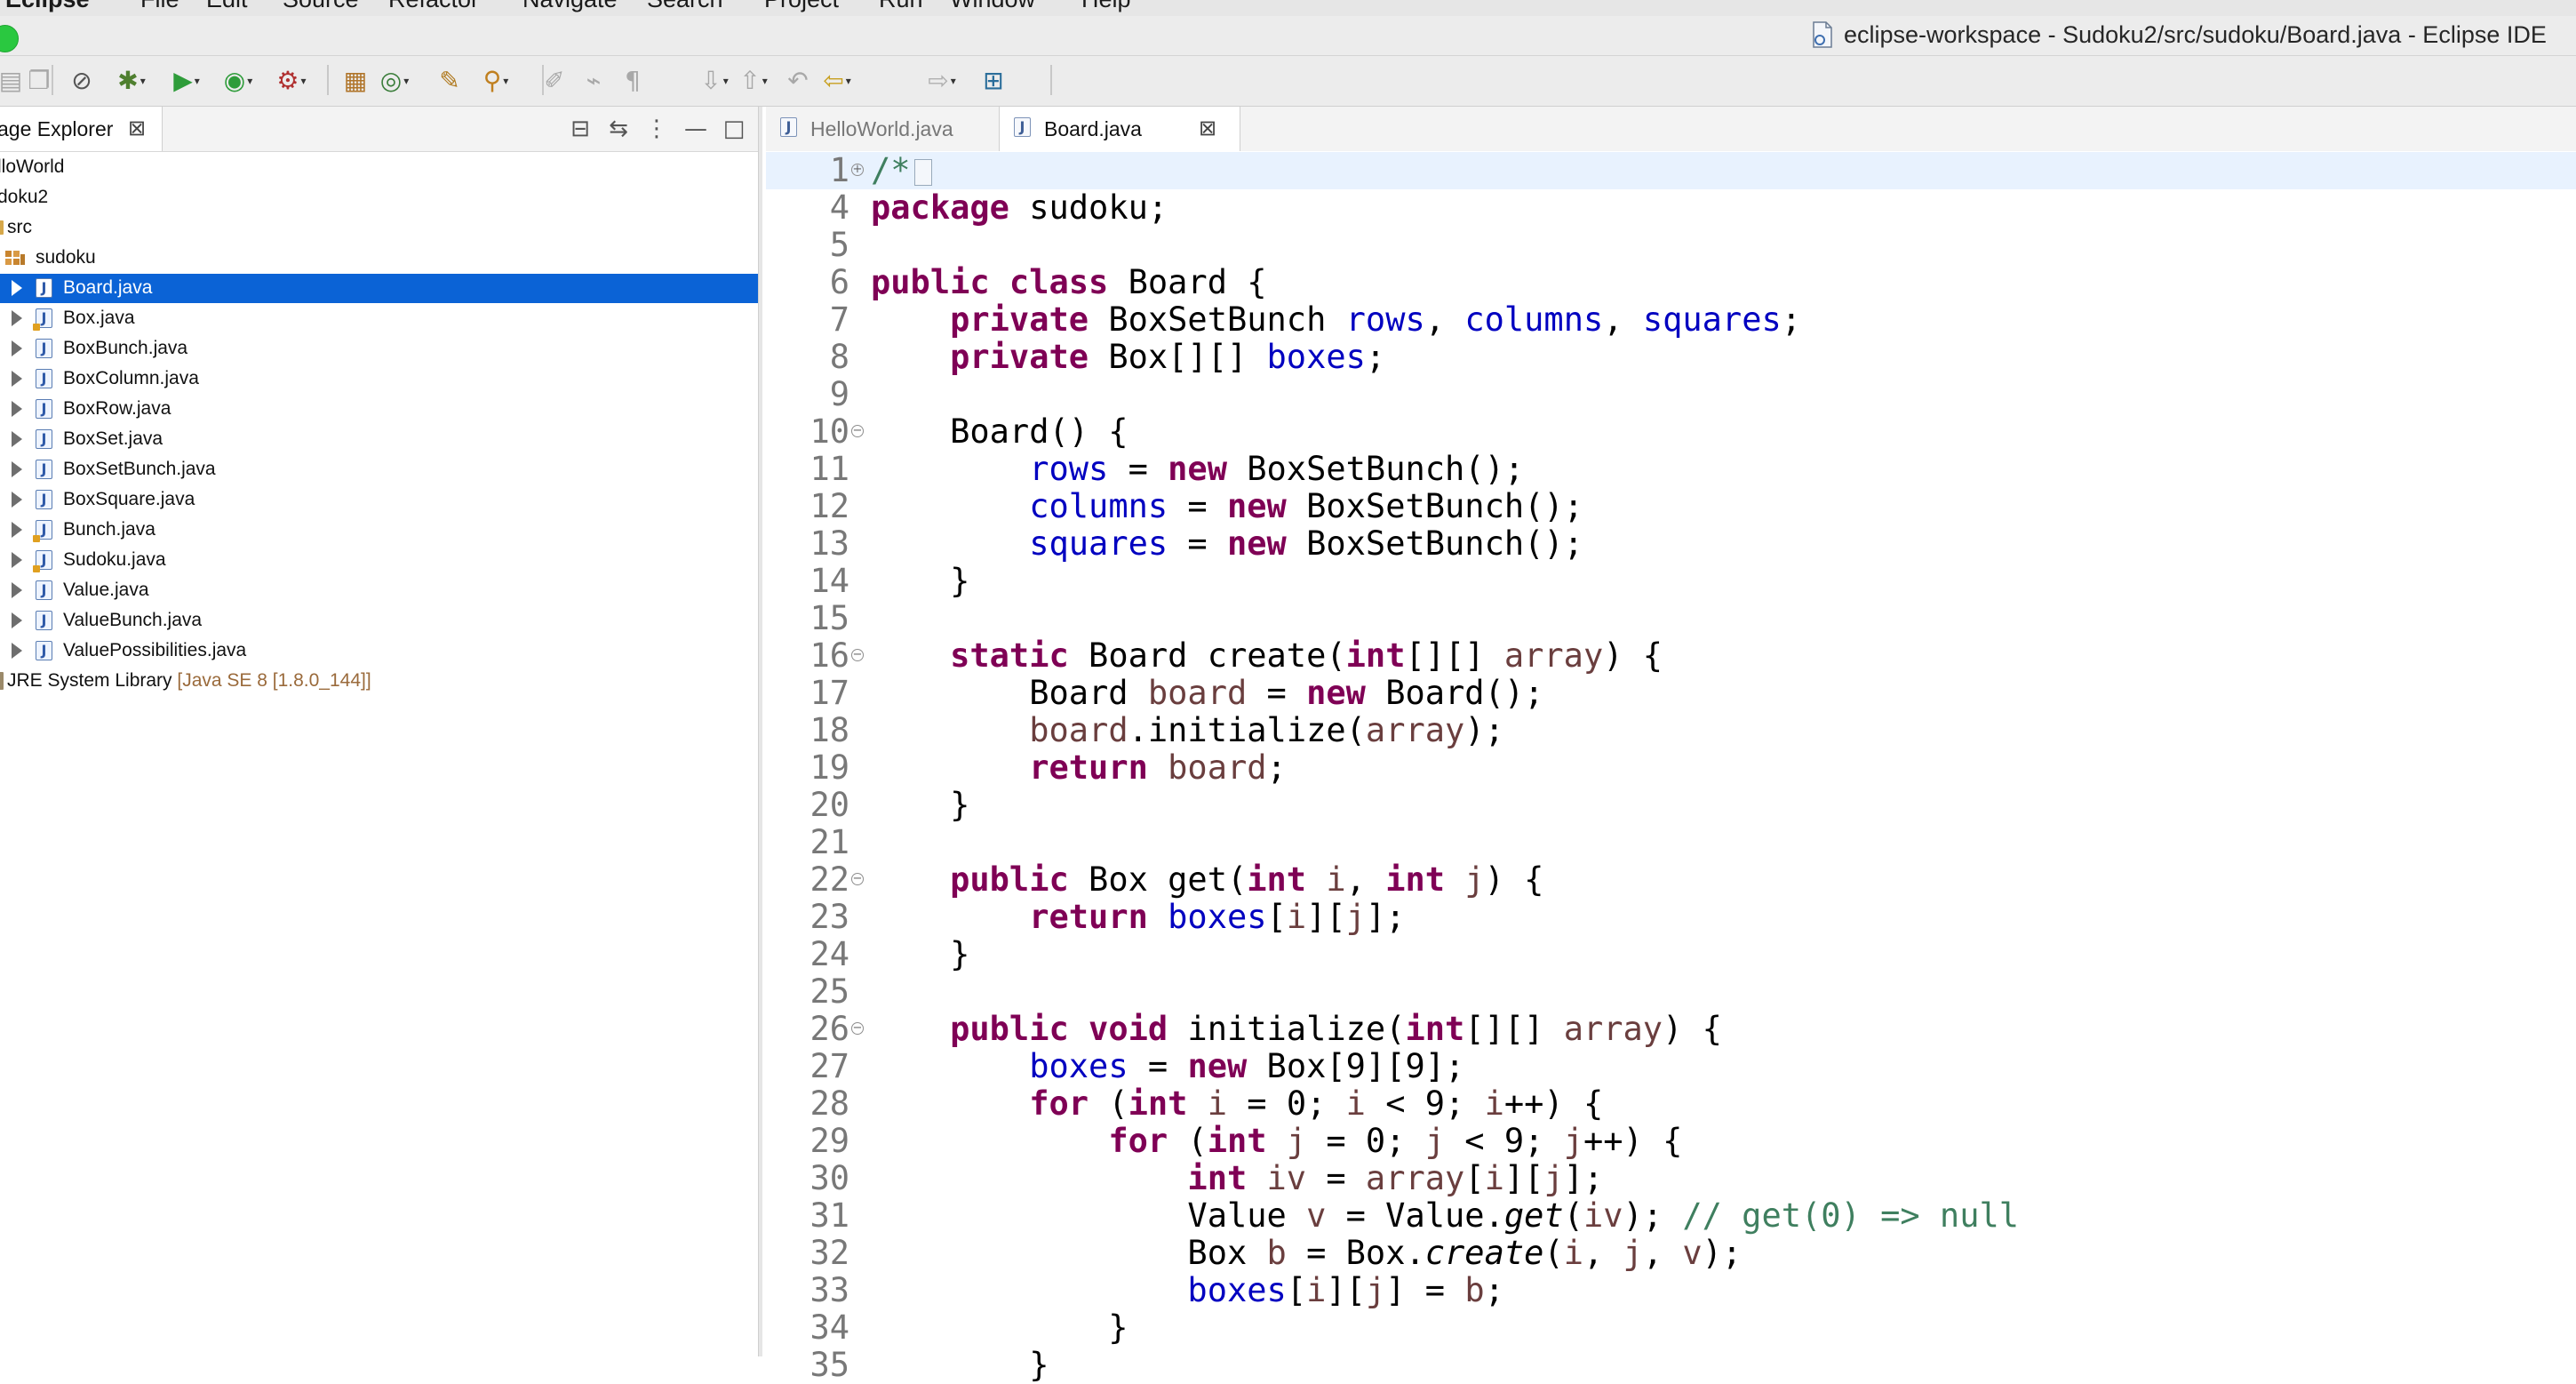  Describe the element at coordinates (1306, 1253) in the screenshot. I see `code-text: Box b = Box.create(i, j, v);` at that location.